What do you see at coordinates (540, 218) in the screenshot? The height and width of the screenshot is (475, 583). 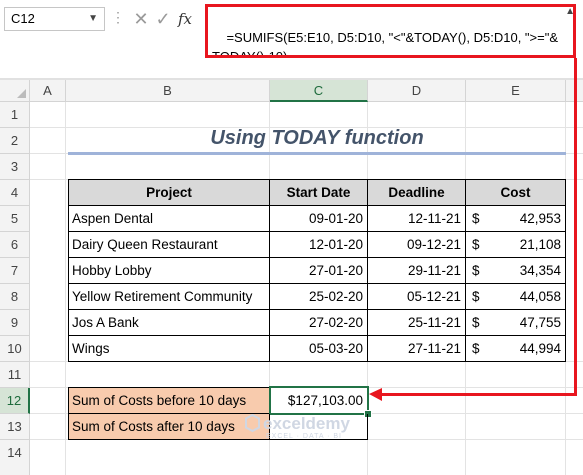 I see `cost-value: 42,953` at bounding box center [540, 218].